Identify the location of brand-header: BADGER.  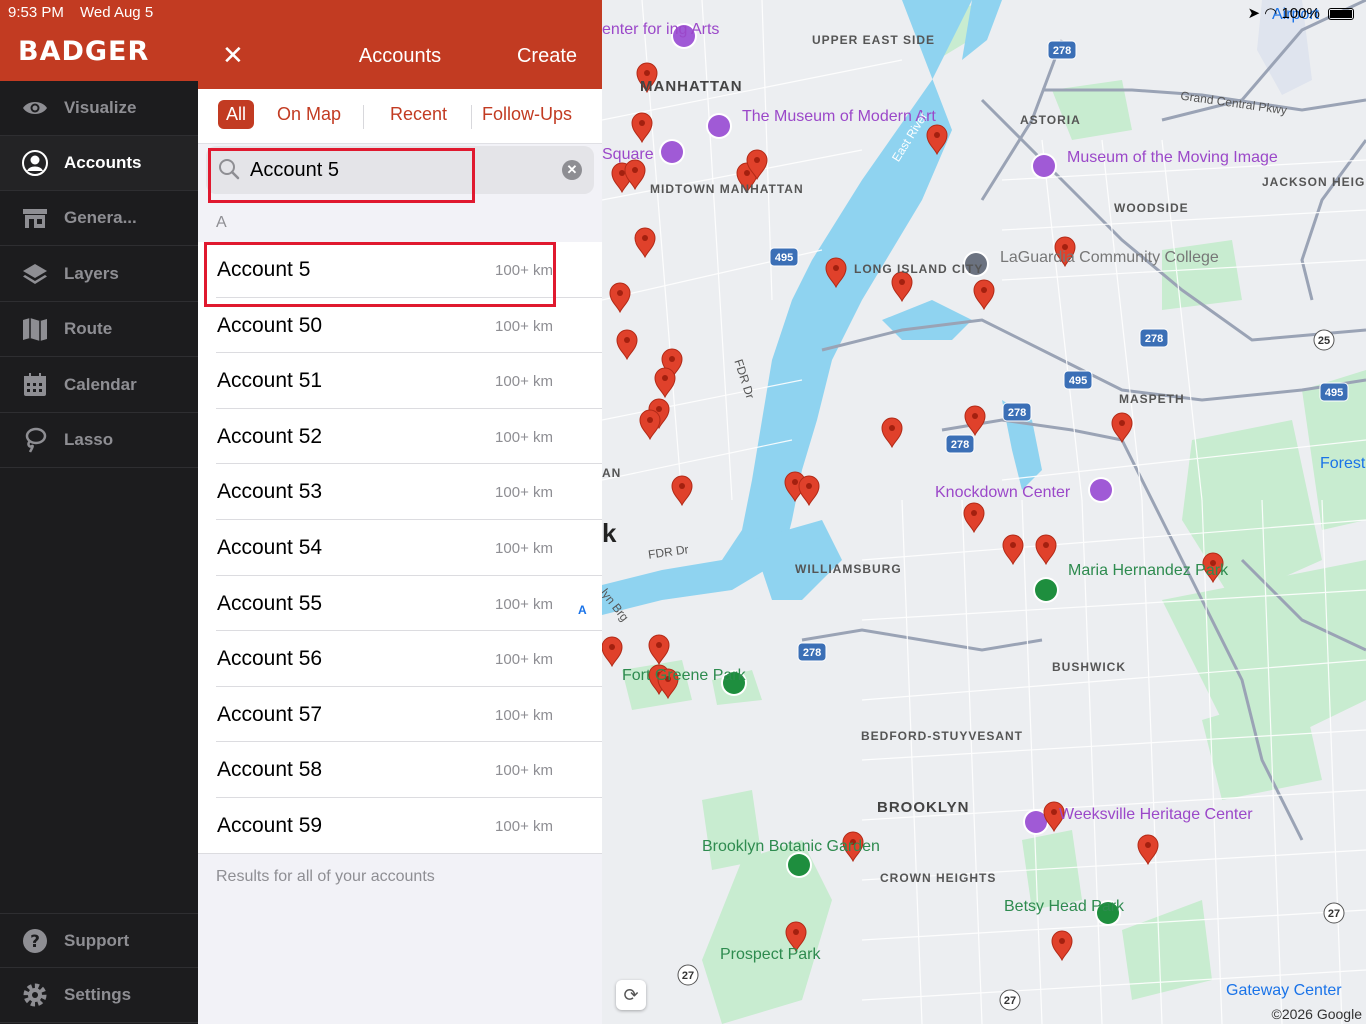
(99, 53).